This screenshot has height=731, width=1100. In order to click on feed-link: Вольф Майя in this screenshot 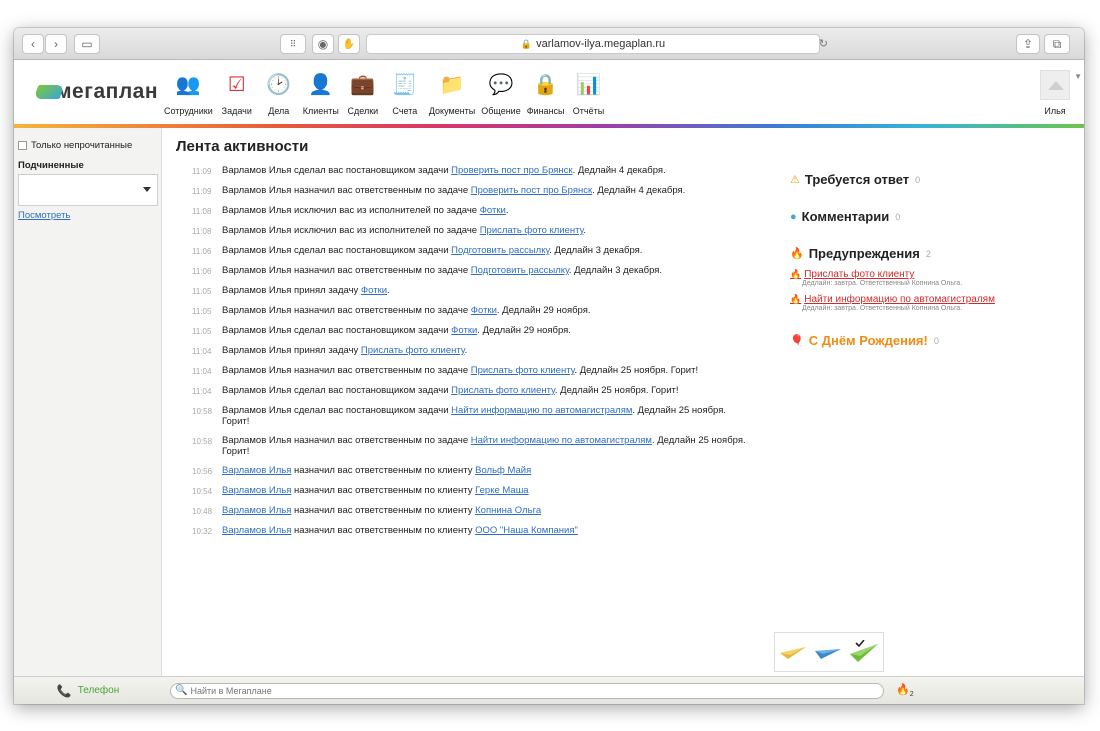, I will do `click(503, 470)`.